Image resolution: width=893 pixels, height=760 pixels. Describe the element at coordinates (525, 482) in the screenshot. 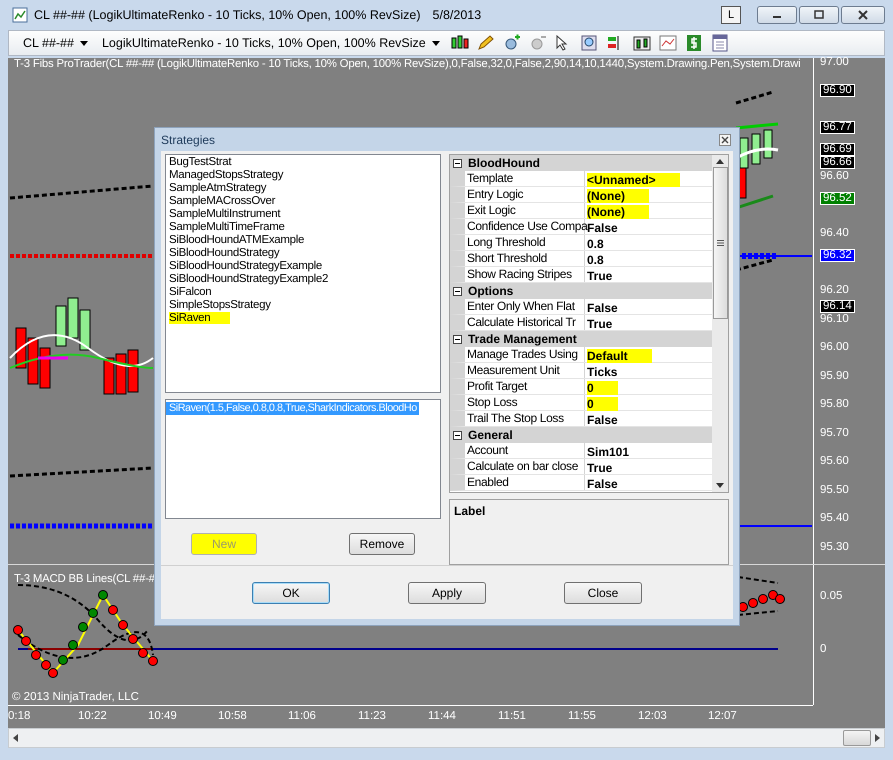

I see `property-name: Enabled` at that location.